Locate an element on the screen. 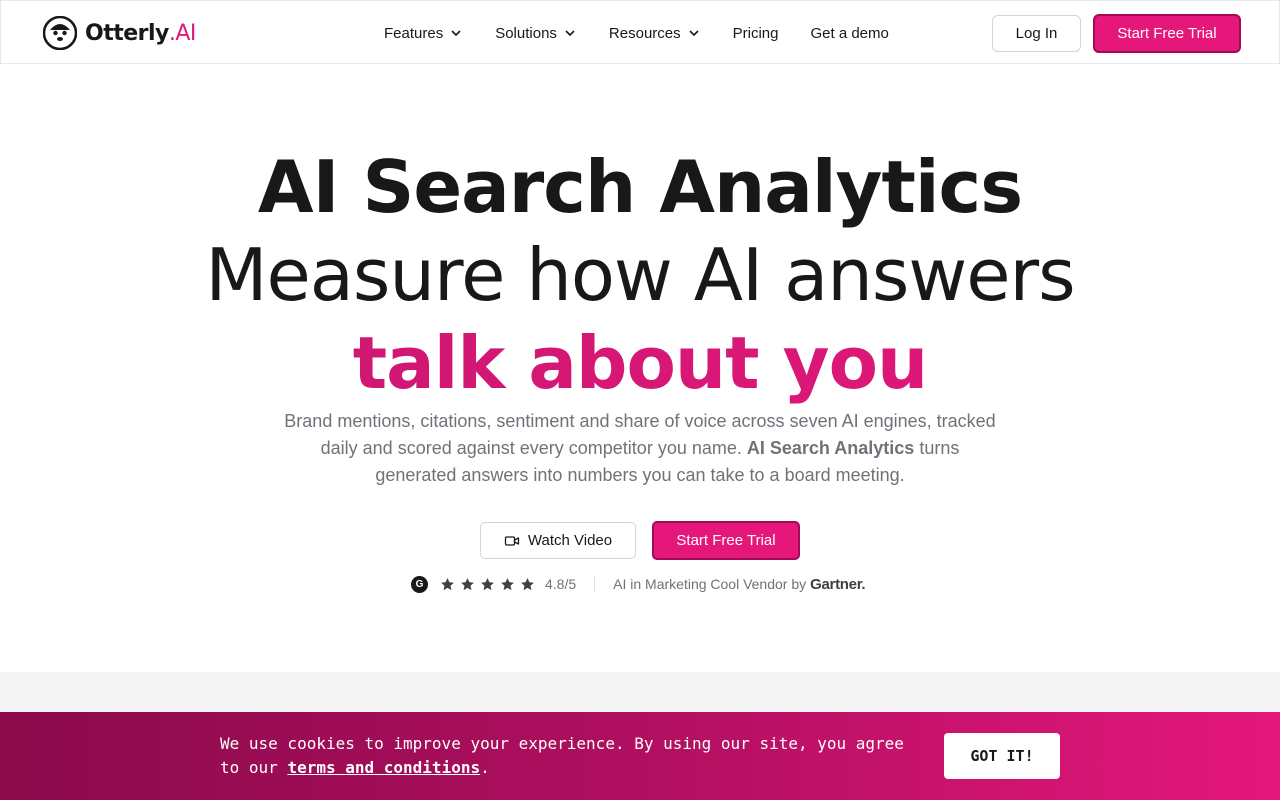  logo-text: Otterly.AI is located at coordinates (140, 33).